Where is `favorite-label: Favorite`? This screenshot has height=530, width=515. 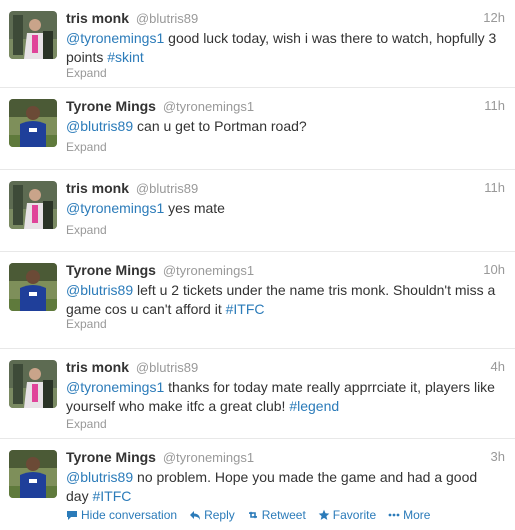
favorite-label: Favorite is located at coordinates (354, 515).